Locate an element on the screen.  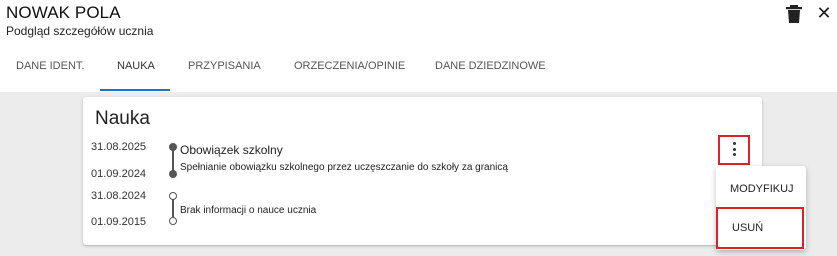
more-vertical-icon is located at coordinates (734, 150).